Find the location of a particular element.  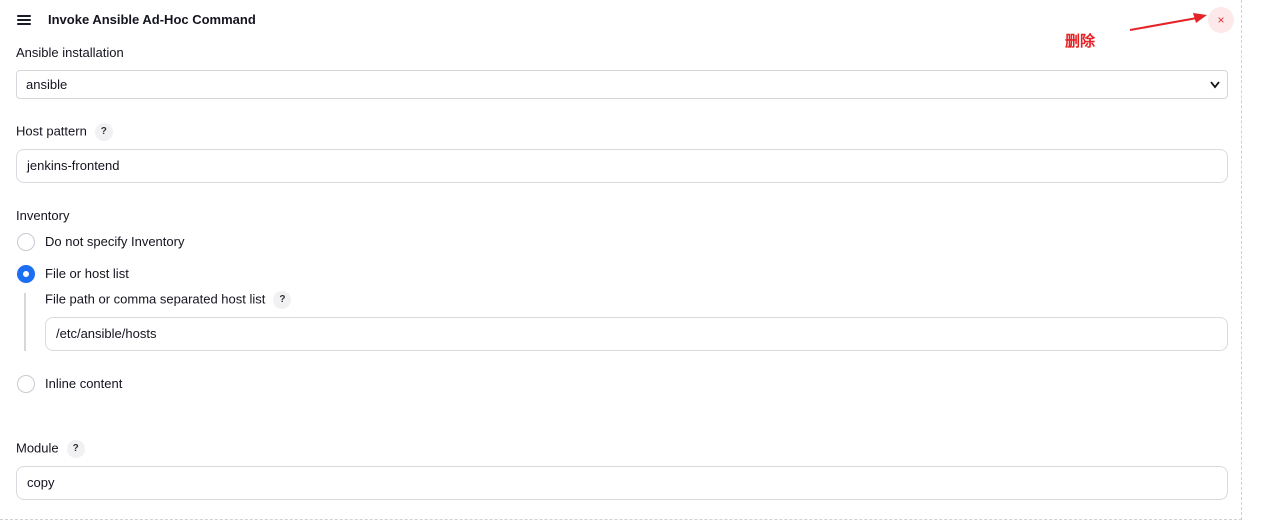

module-label: Module is located at coordinates (37, 448).